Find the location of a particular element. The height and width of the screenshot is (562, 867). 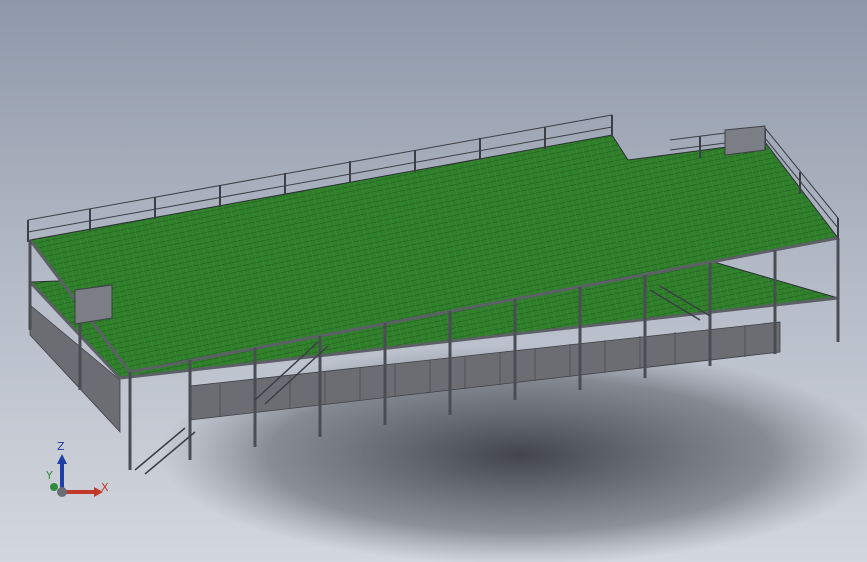

coordinate-triad: Z Y X is located at coordinates (78, 475).